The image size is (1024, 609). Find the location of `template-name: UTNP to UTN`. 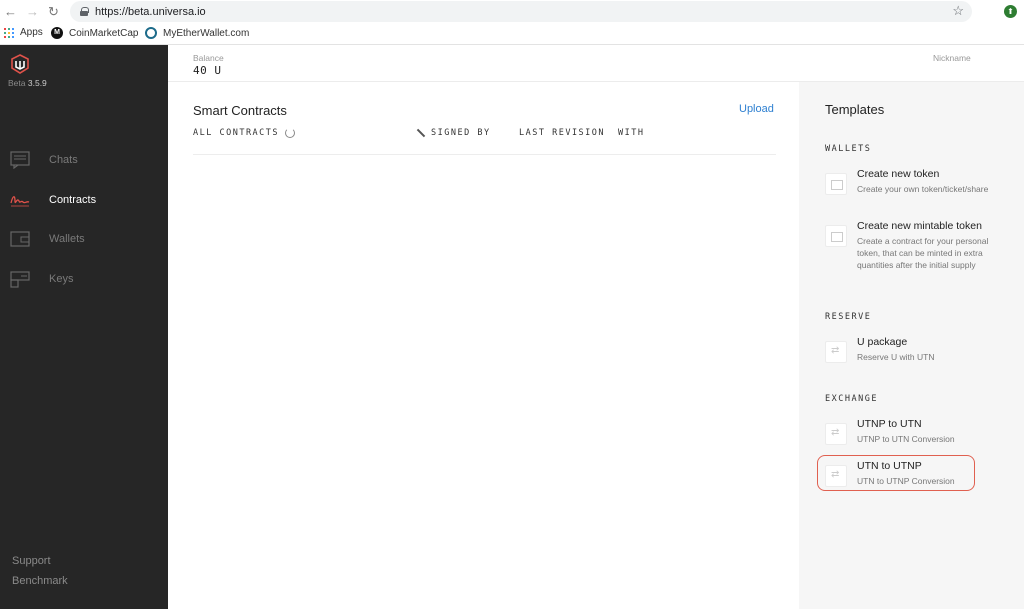

template-name: UTNP to UTN is located at coordinates (889, 424).